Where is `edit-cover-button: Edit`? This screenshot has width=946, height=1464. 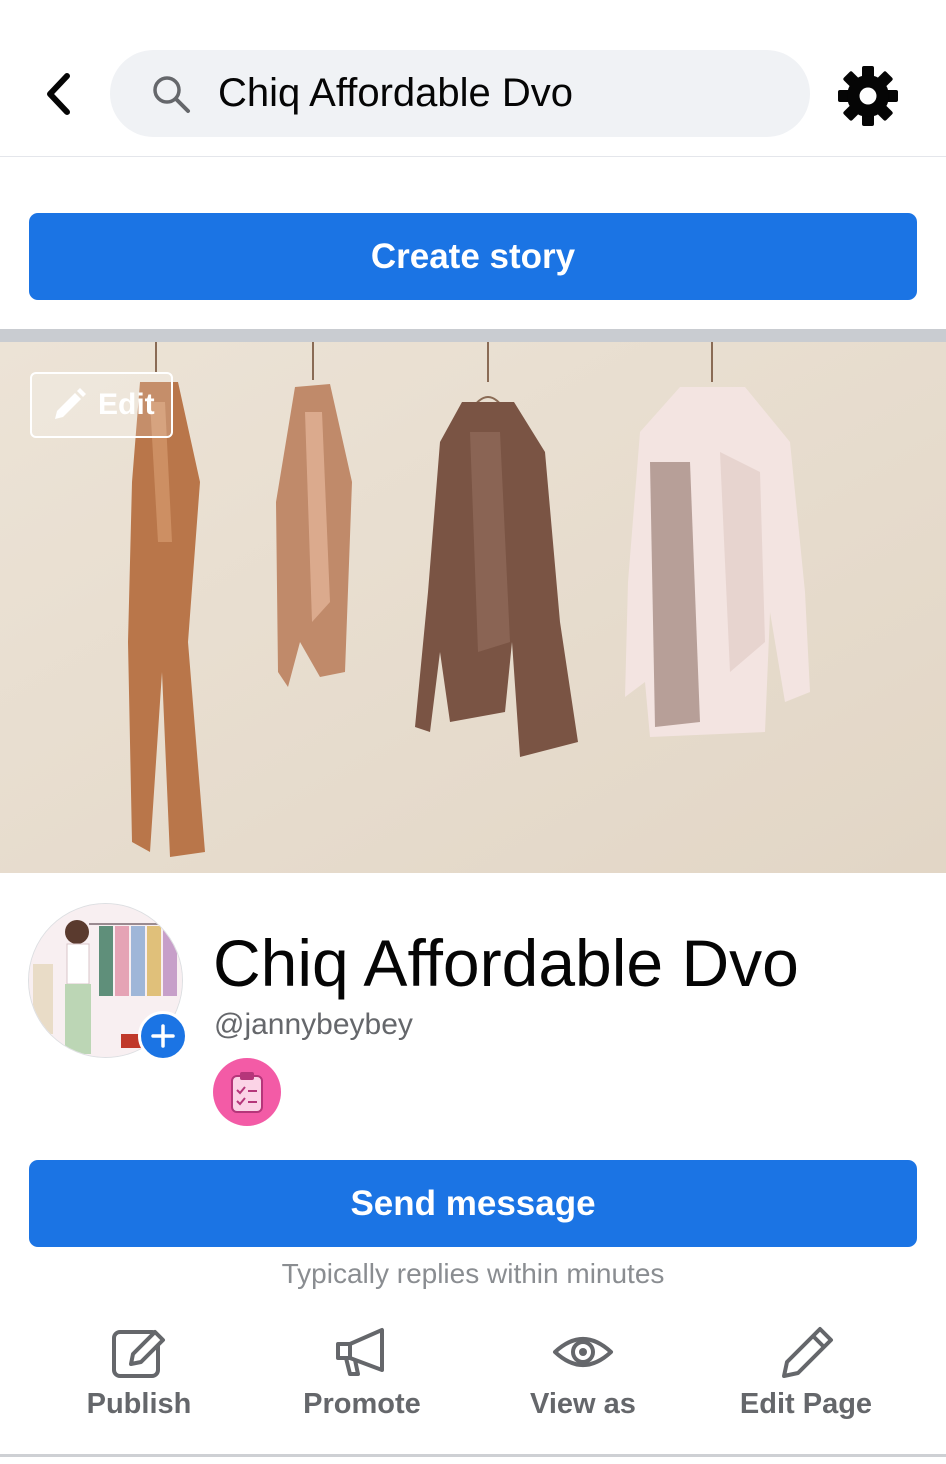 edit-cover-button: Edit is located at coordinates (101, 405).